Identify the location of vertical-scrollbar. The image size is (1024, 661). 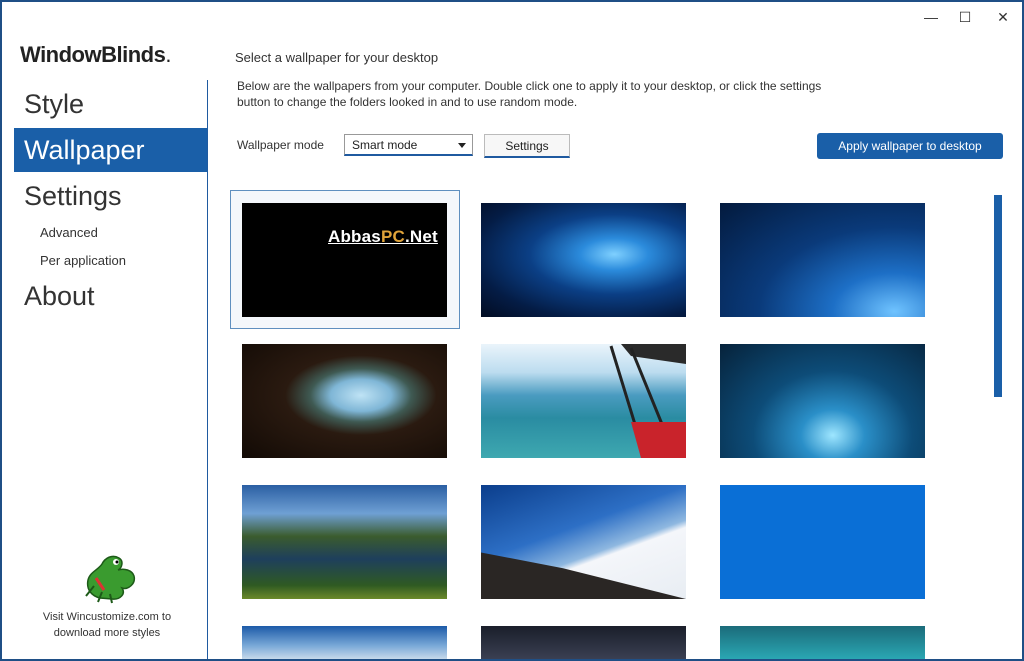
(998, 296).